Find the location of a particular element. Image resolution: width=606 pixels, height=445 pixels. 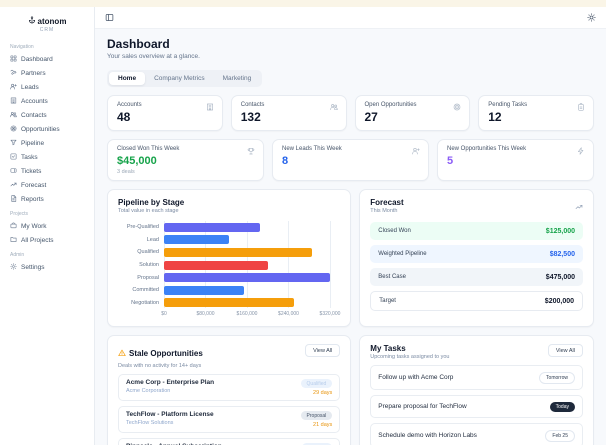

chart-bar-lead is located at coordinates (196, 240).